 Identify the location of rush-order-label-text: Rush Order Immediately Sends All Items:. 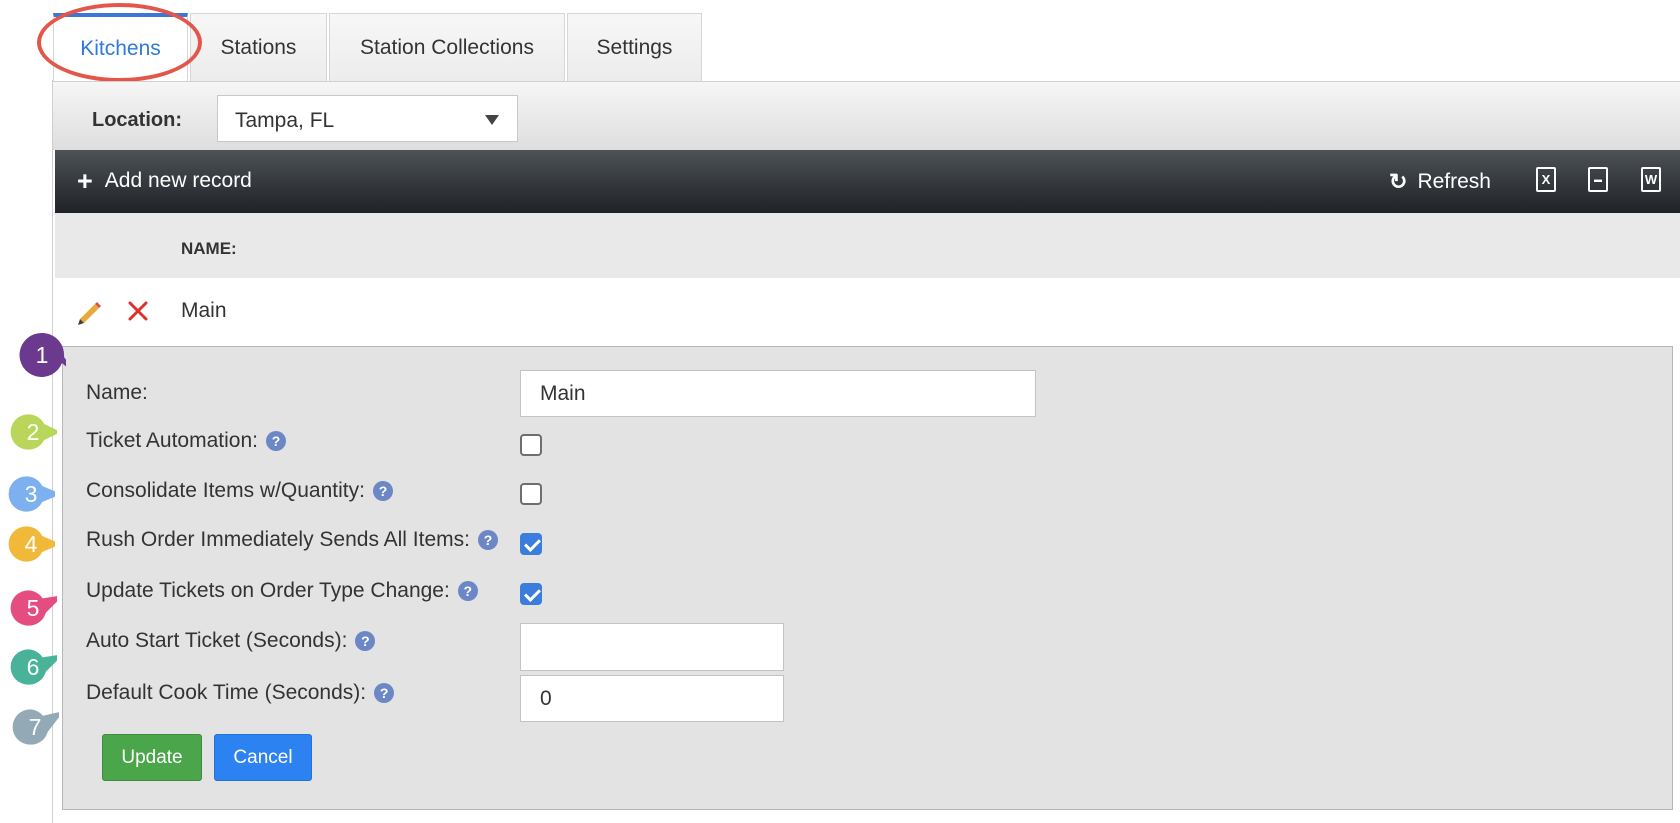
(278, 539).